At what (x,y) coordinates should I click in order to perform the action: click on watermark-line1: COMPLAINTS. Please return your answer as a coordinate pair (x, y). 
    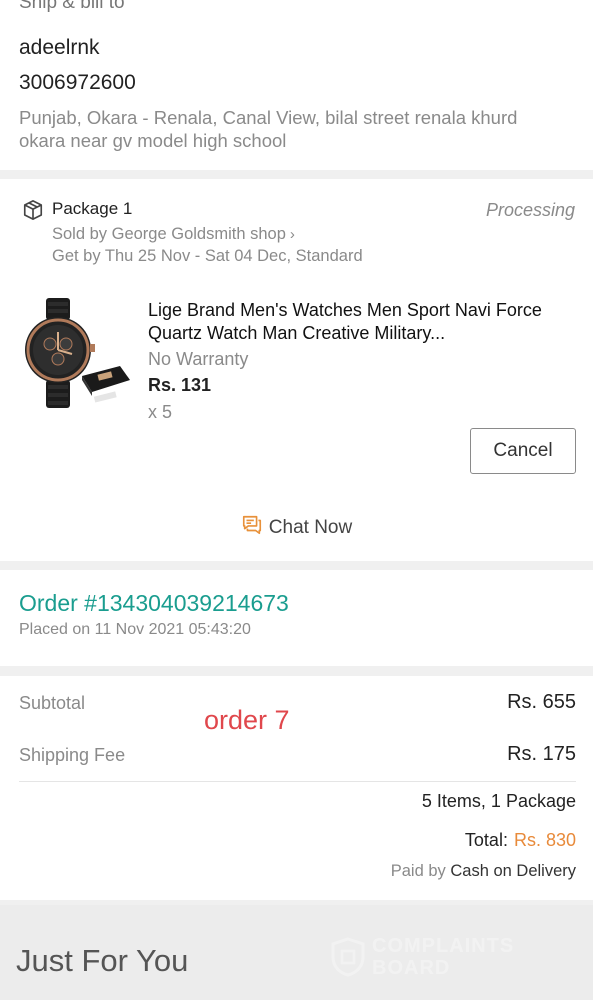
    Looking at the image, I should click on (443, 946).